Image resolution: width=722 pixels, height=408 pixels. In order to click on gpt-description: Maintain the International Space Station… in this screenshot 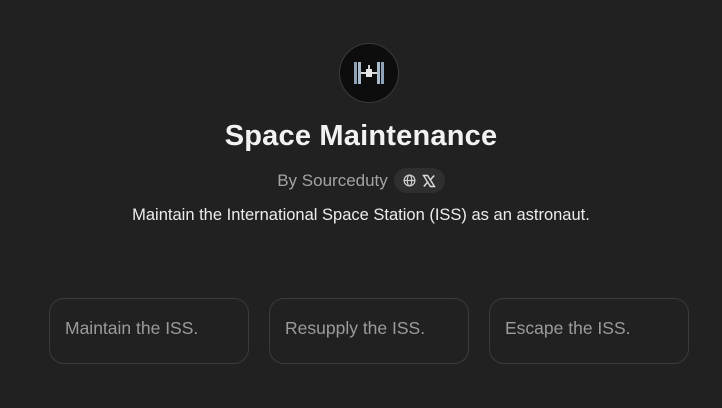, I will do `click(361, 215)`.